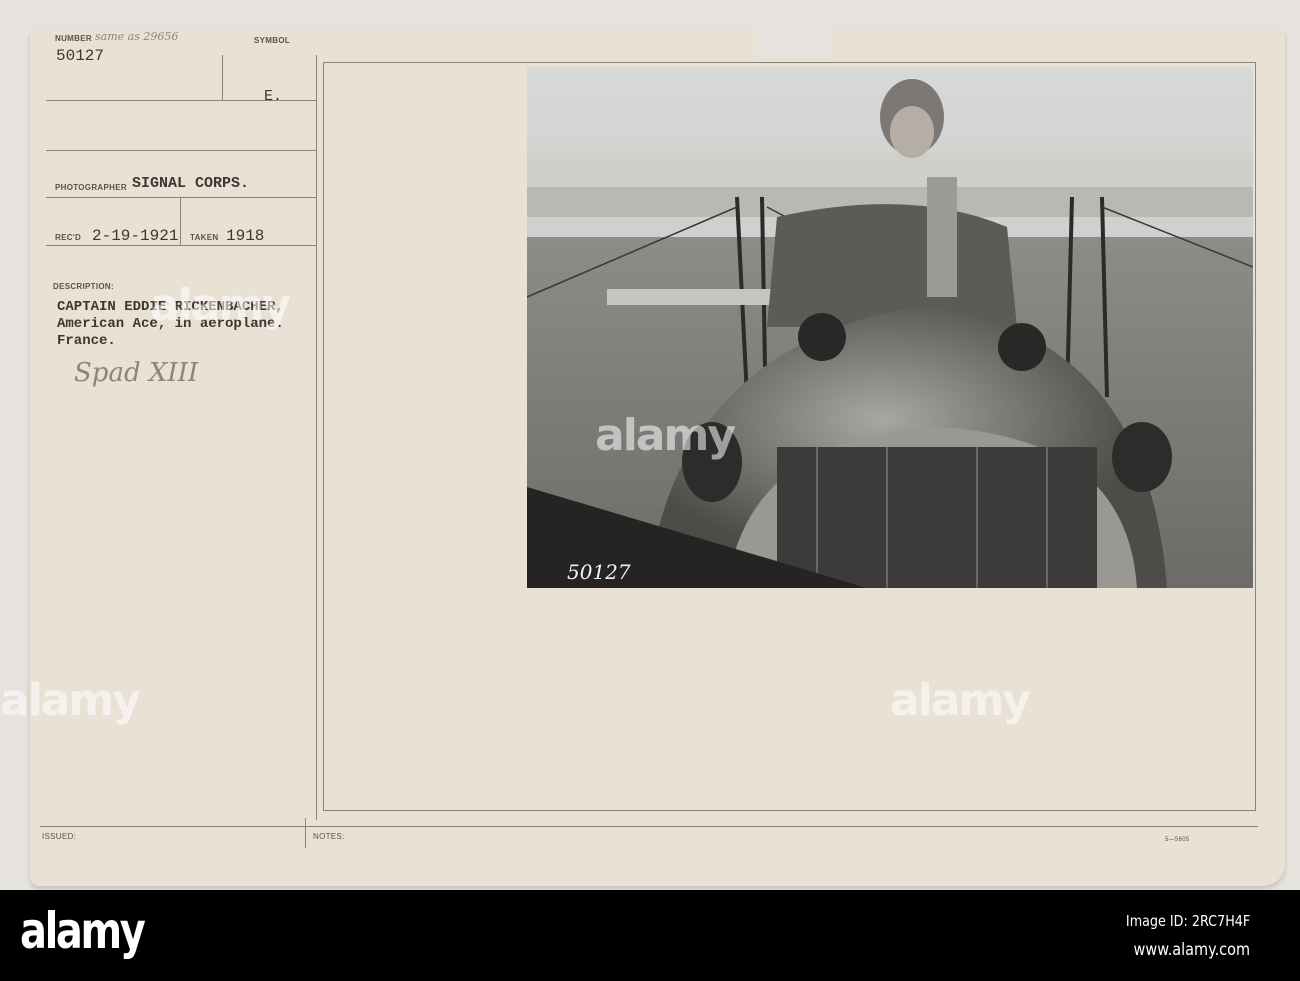  I want to click on recd-value: 2-19-1921, so click(135, 236).